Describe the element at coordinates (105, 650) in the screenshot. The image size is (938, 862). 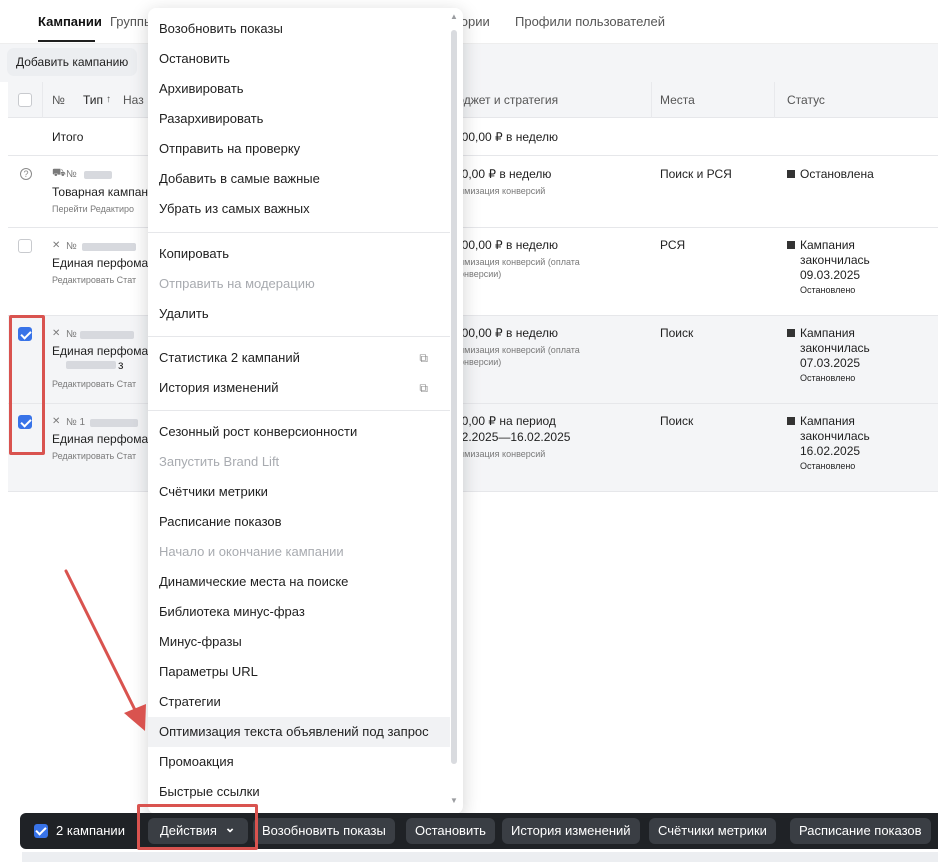
I see `annotation-arrow` at that location.